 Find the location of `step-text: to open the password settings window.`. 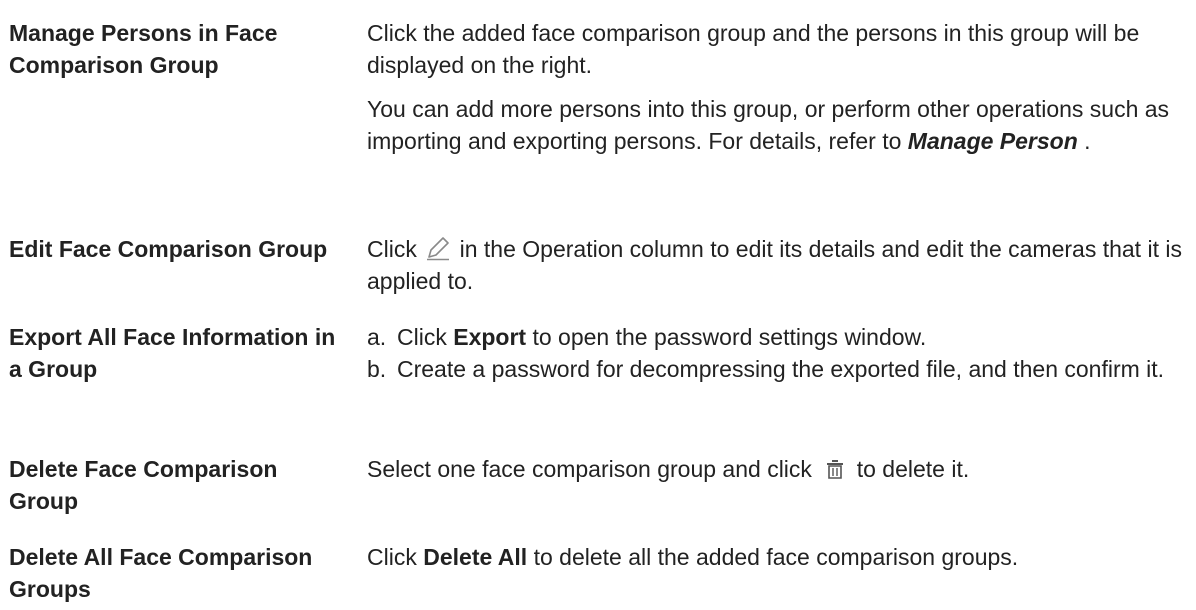

step-text: to open the password settings window. is located at coordinates (726, 337).